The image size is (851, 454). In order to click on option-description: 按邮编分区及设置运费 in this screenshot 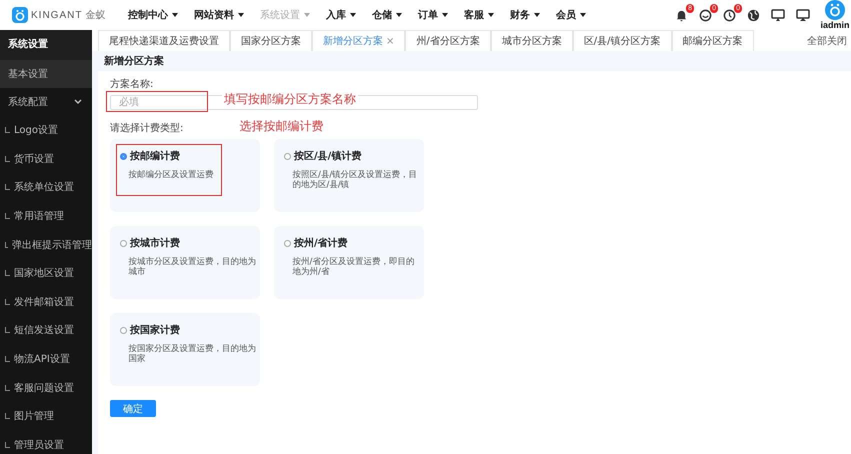, I will do `click(171, 175)`.